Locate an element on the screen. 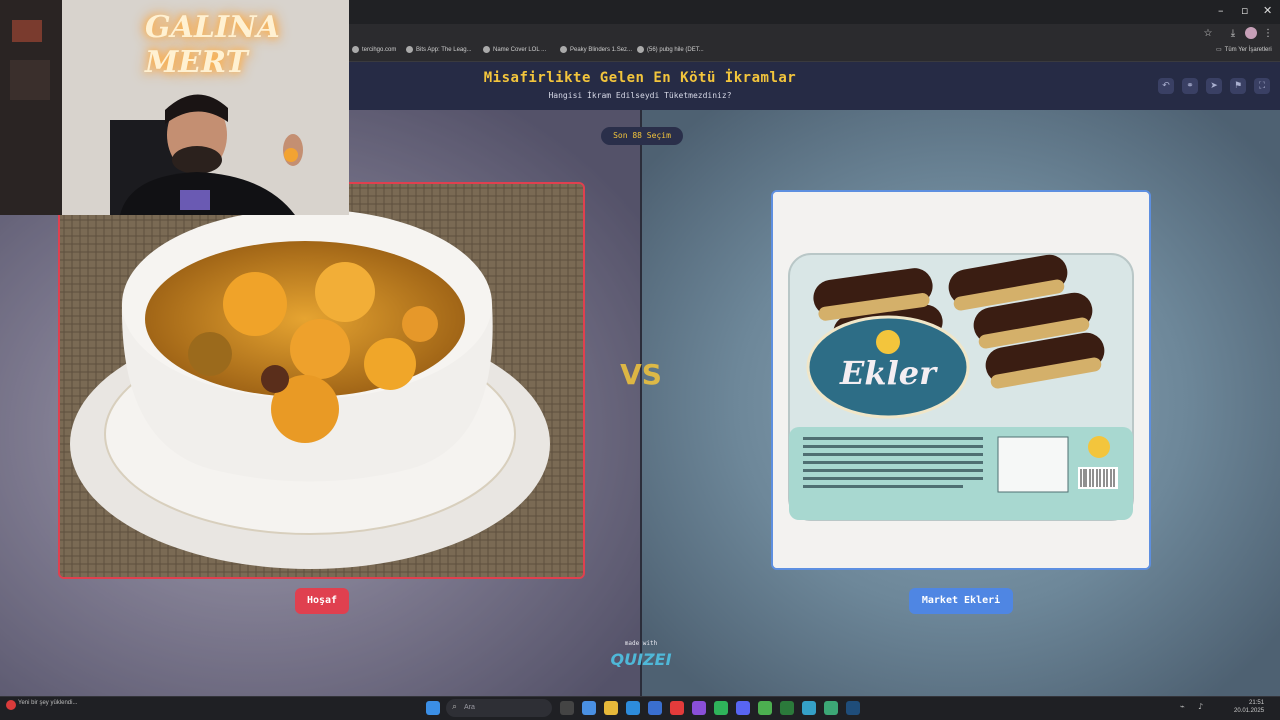 The width and height of the screenshot is (1280, 720). discord-icon is located at coordinates (743, 708).